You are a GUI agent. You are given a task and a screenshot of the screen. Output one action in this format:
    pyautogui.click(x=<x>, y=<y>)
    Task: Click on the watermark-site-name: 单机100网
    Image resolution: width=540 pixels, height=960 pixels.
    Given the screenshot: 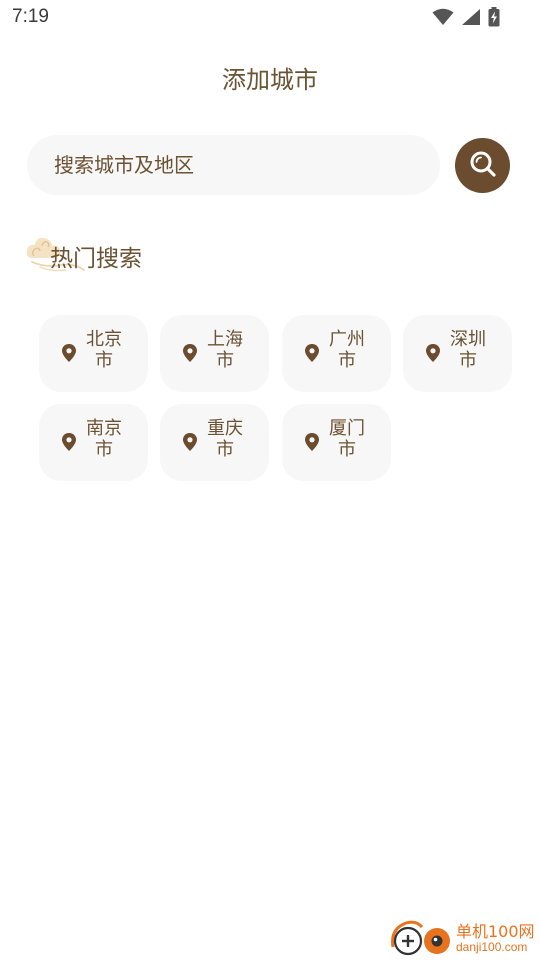 What is the action you would take?
    pyautogui.click(x=495, y=931)
    